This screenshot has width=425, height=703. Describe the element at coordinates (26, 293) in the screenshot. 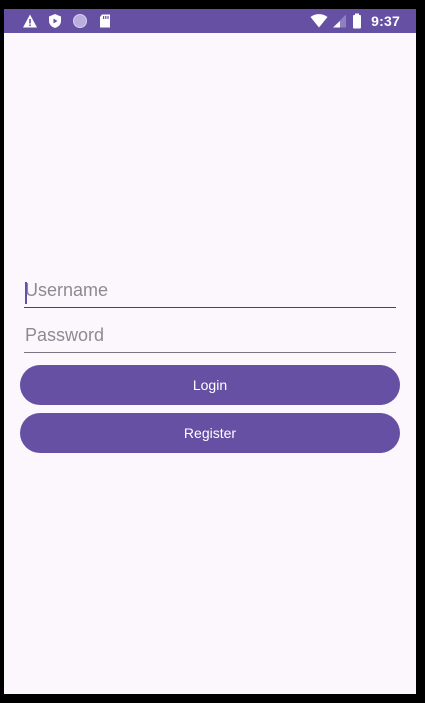

I see `text-cursor` at that location.